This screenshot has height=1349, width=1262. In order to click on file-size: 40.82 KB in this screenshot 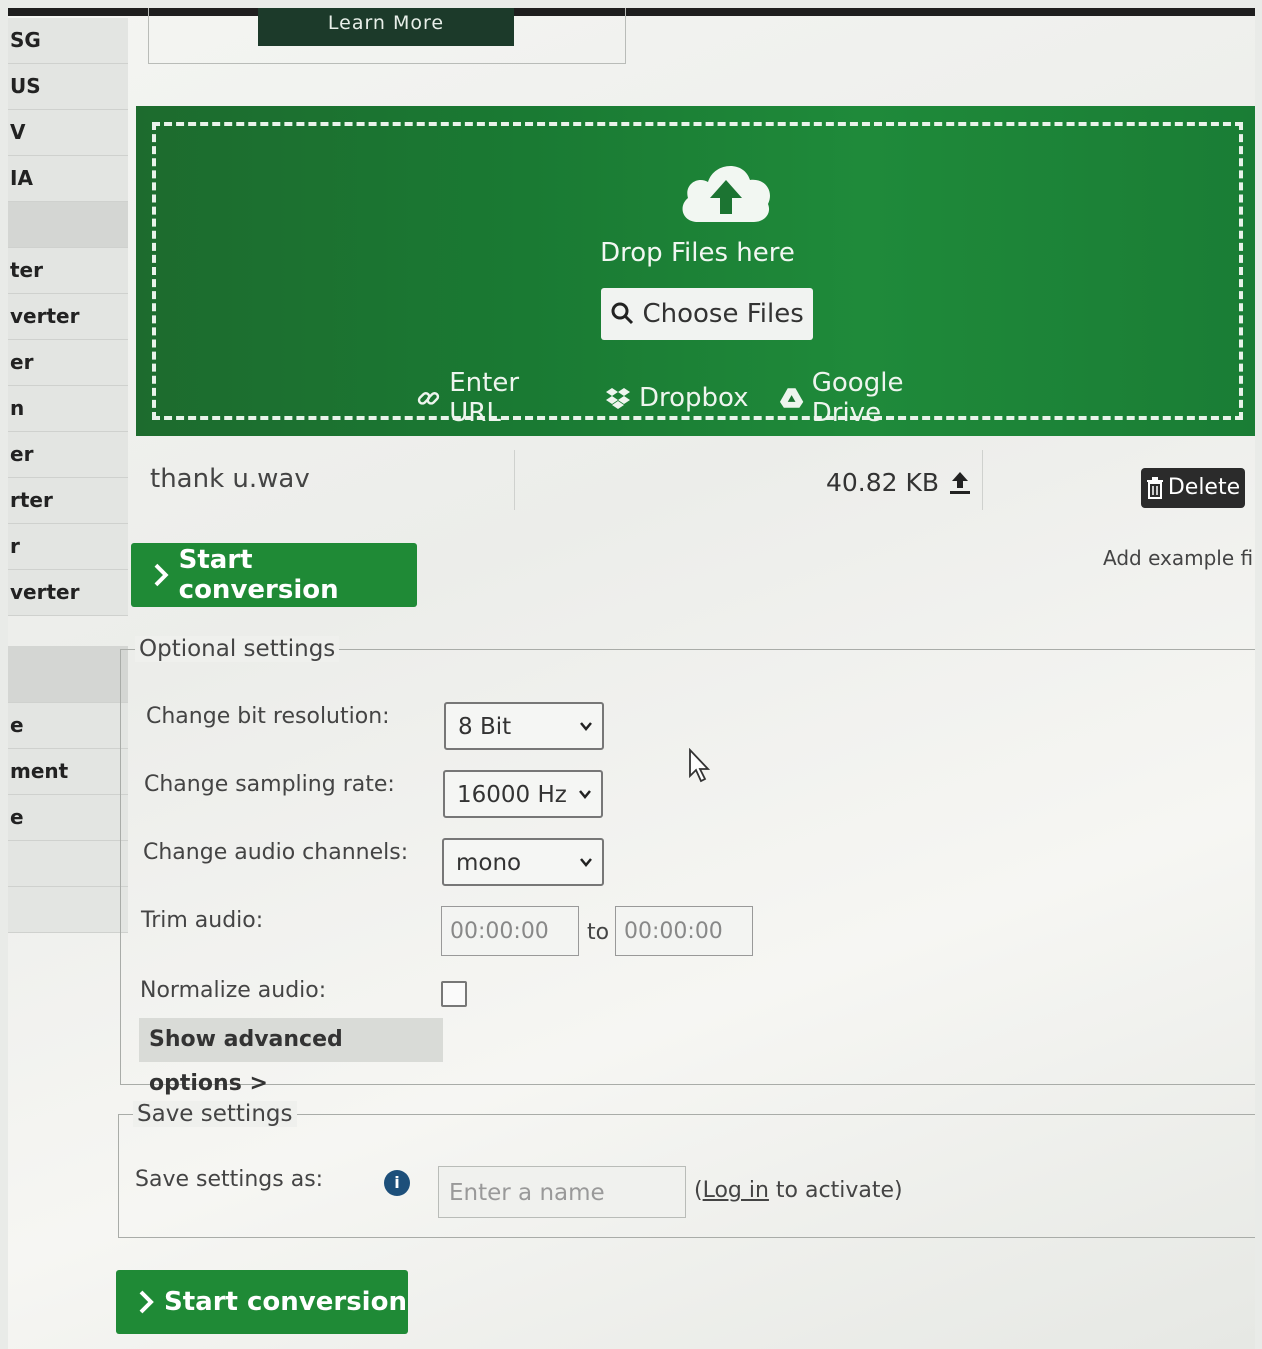, I will do `click(899, 482)`.